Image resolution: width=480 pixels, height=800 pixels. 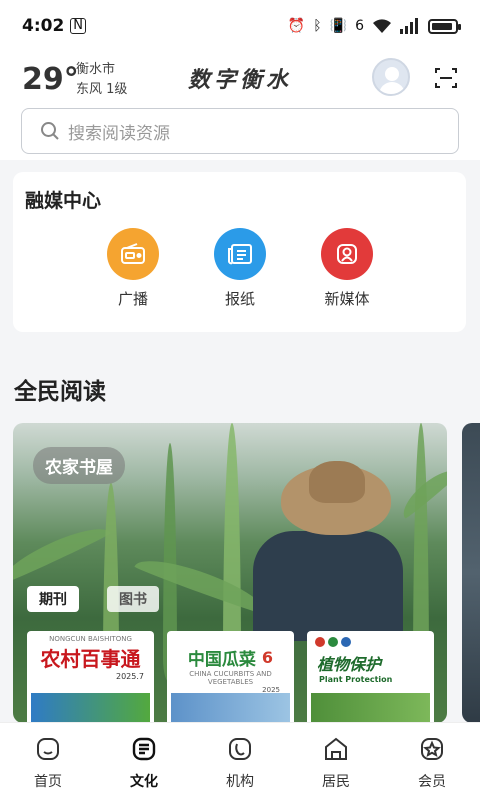 I want to click on tab-member: 会员, so click(x=432, y=761).